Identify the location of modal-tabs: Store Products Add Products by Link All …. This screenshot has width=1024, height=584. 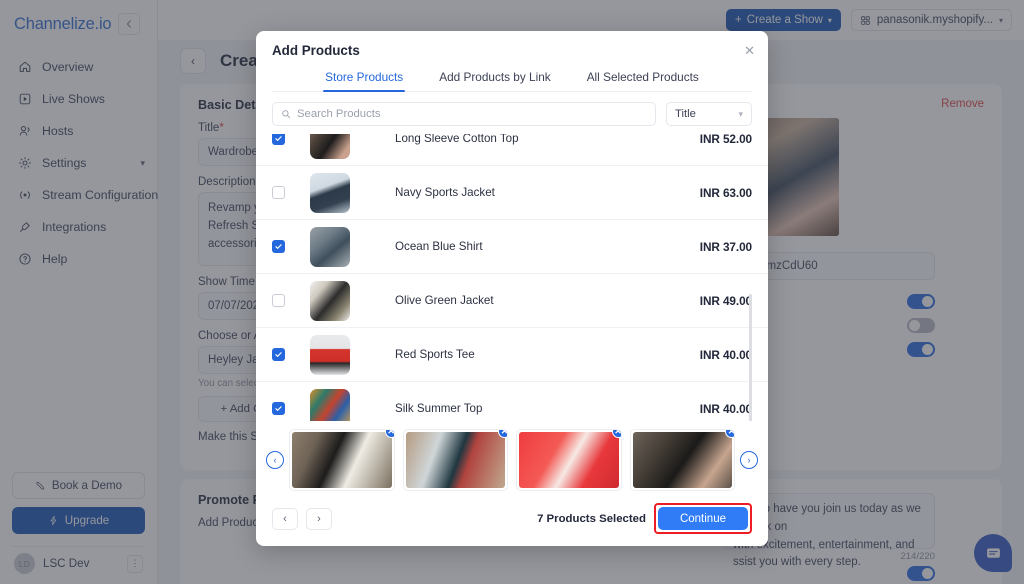
(512, 81).